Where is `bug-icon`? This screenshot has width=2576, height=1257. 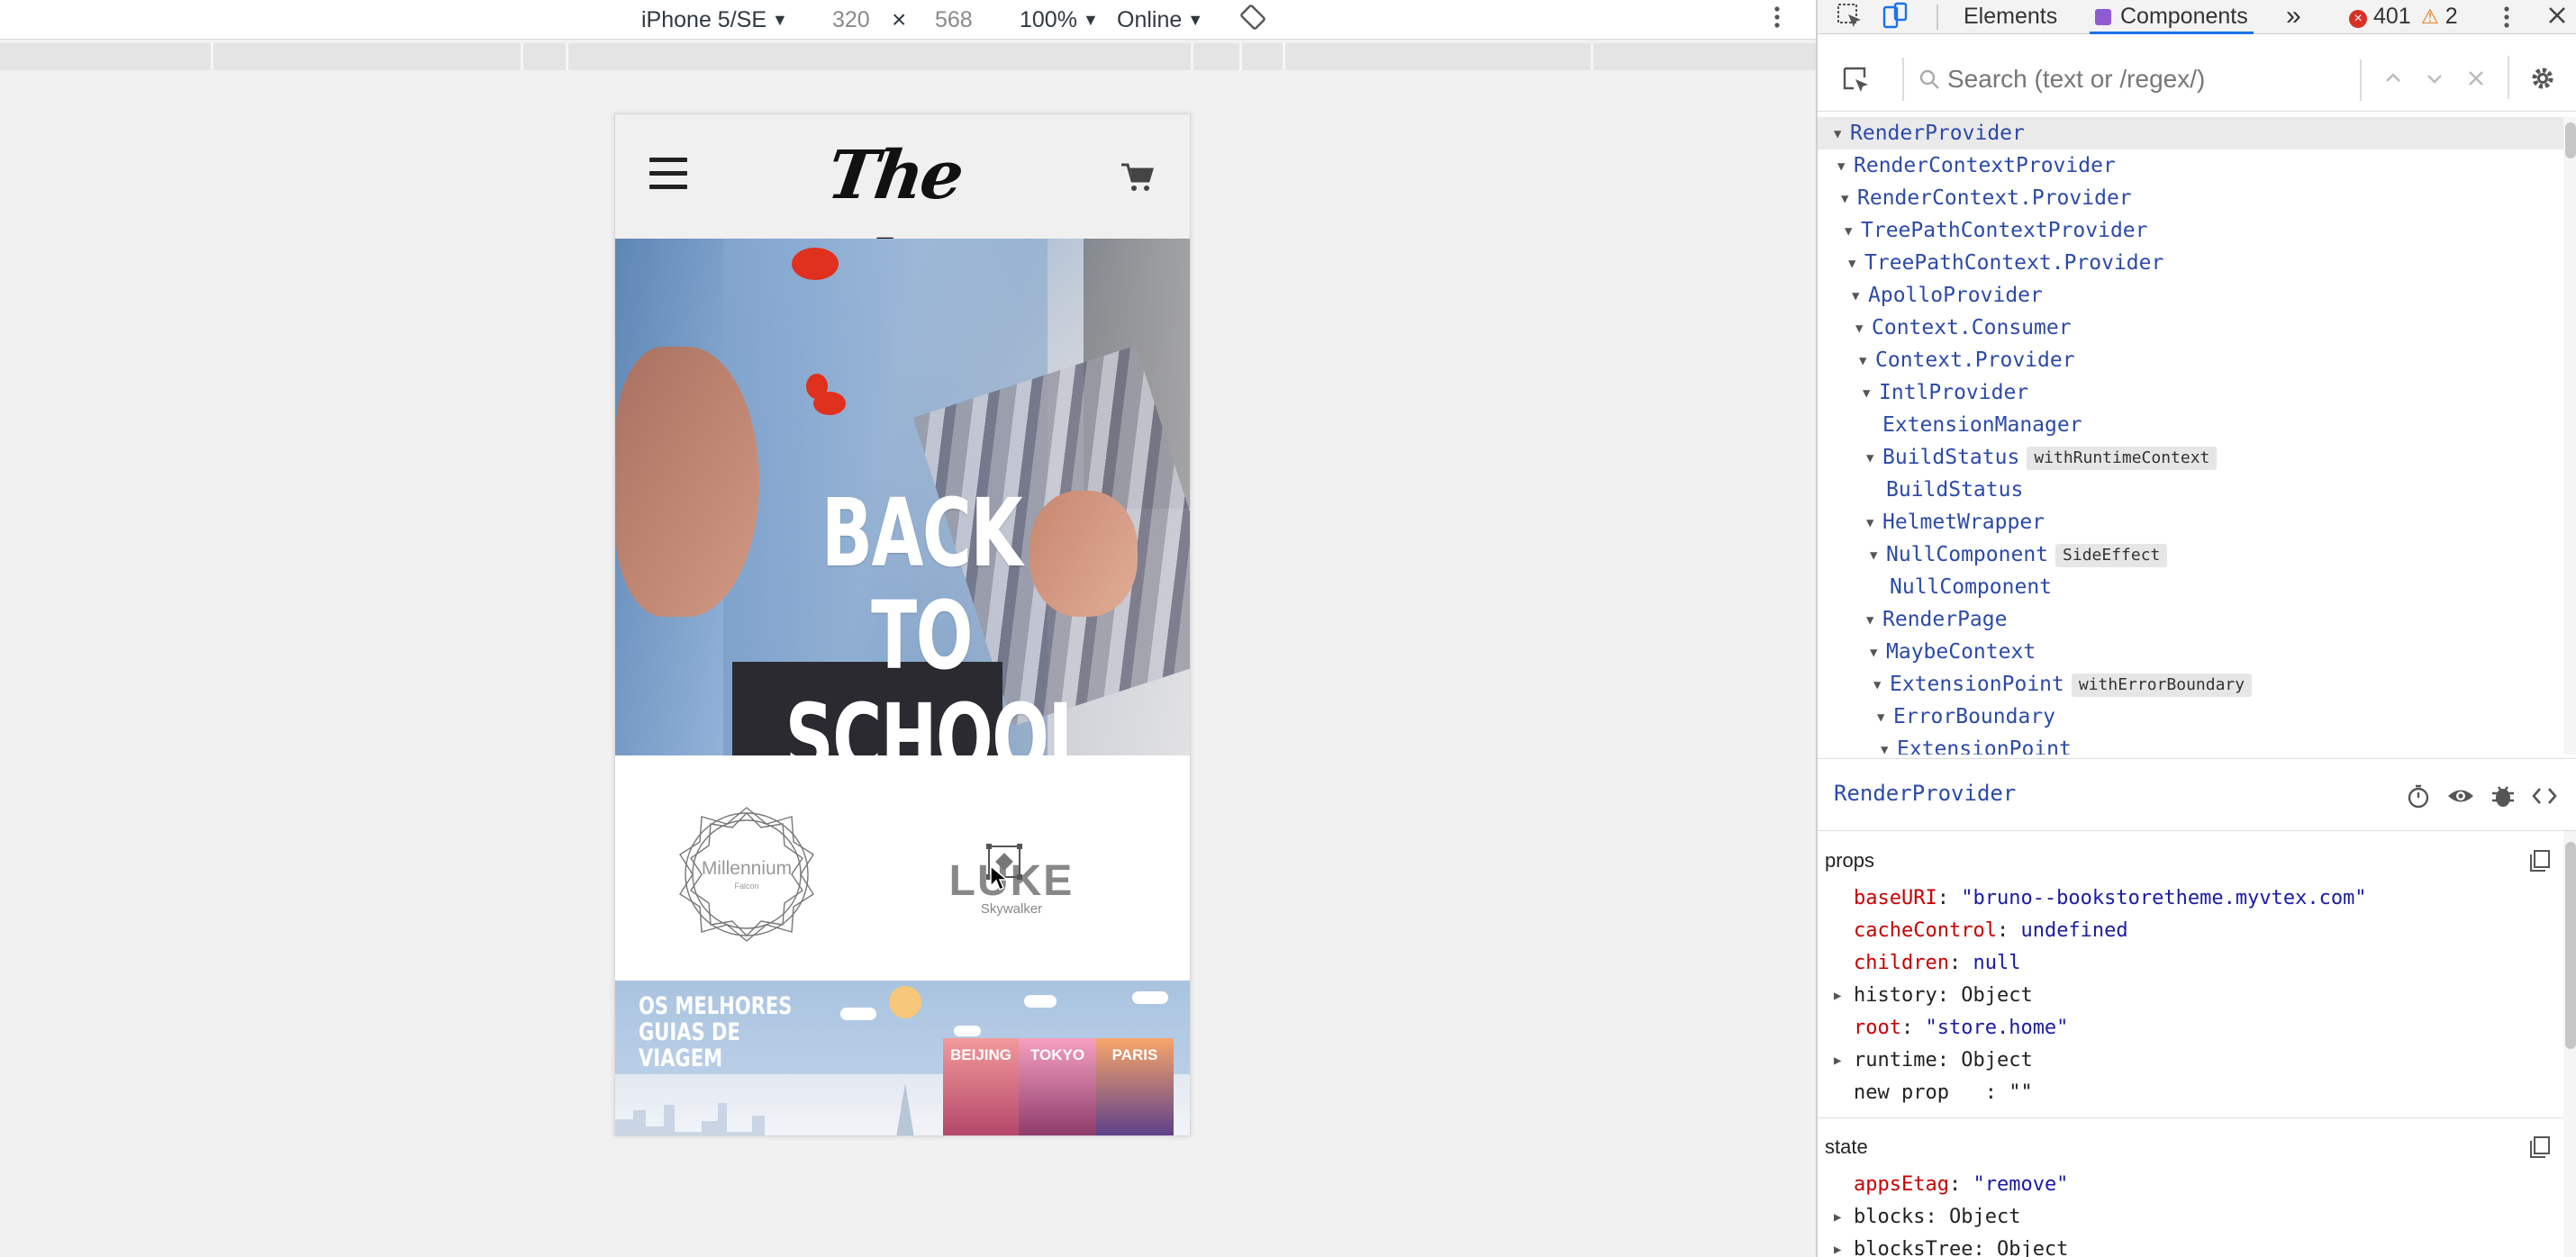
bug-icon is located at coordinates (2504, 795).